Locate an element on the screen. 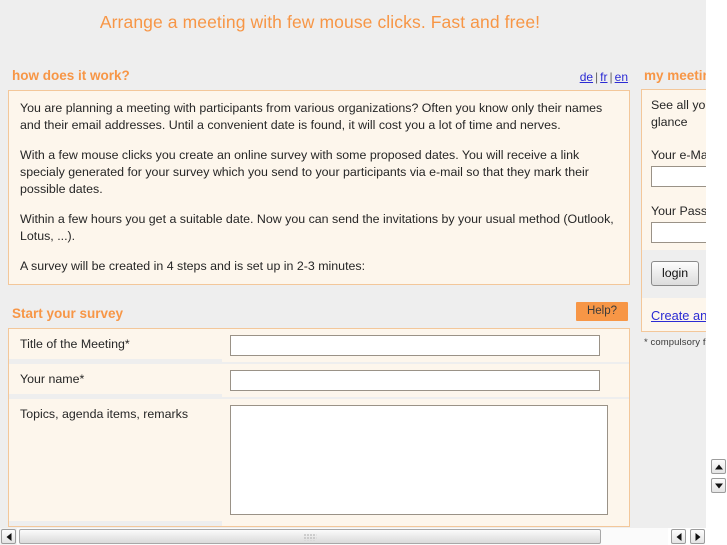  sidebar-intro-text: See all your meetings at a glance is located at coordinates (678, 113).